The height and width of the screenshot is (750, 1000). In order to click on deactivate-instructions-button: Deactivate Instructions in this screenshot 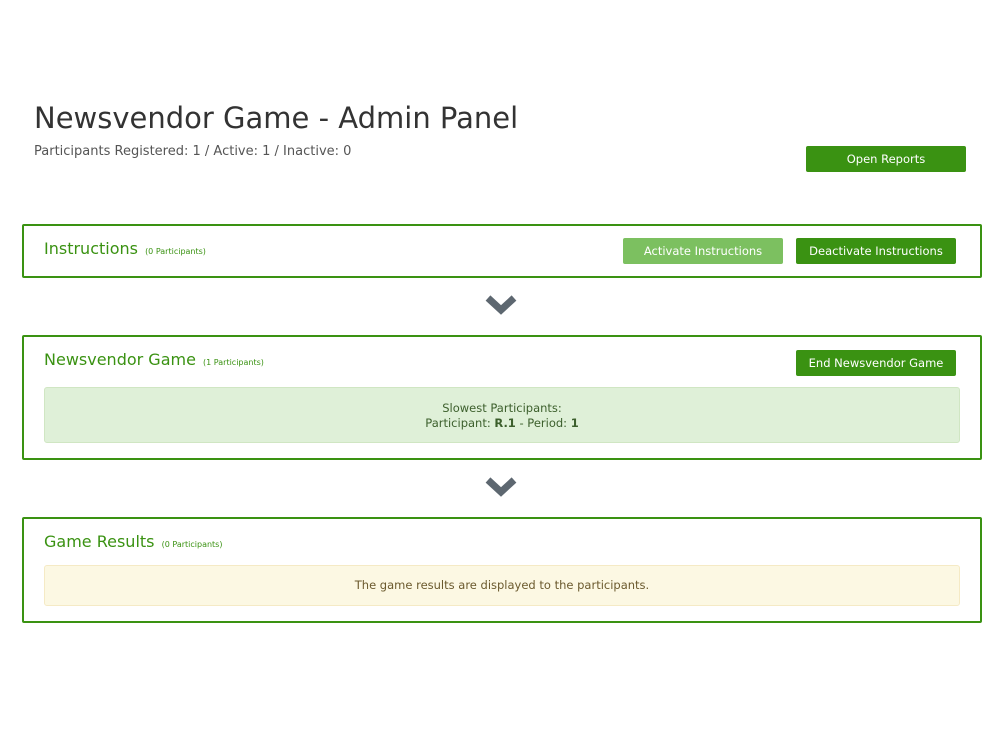, I will do `click(876, 251)`.